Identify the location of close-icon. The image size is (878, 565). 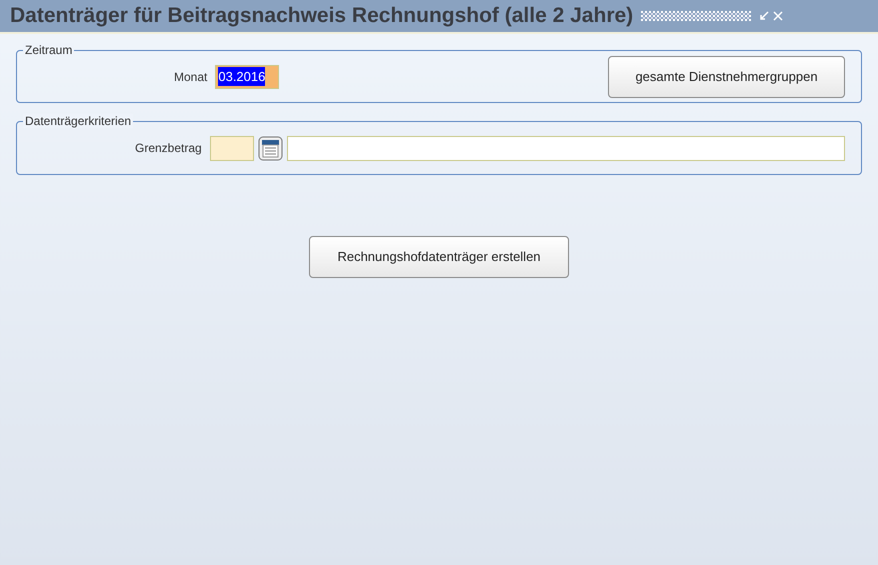
(778, 16).